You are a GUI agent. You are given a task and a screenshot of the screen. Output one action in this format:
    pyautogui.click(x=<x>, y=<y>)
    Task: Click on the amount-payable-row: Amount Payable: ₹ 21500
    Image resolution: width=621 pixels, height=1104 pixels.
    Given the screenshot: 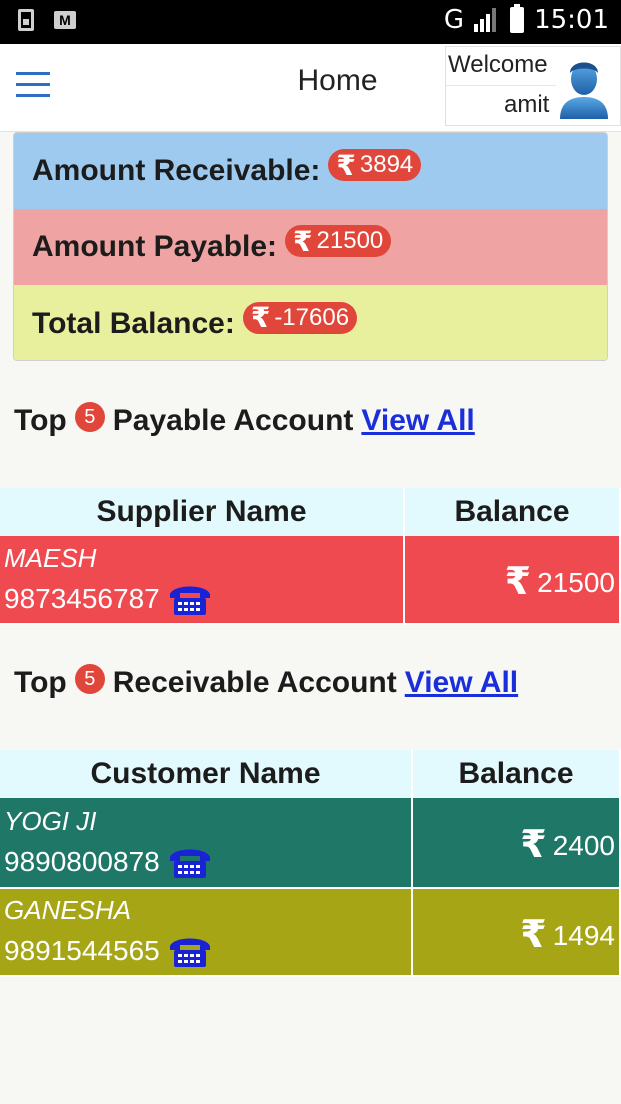 What is the action you would take?
    pyautogui.click(x=310, y=247)
    